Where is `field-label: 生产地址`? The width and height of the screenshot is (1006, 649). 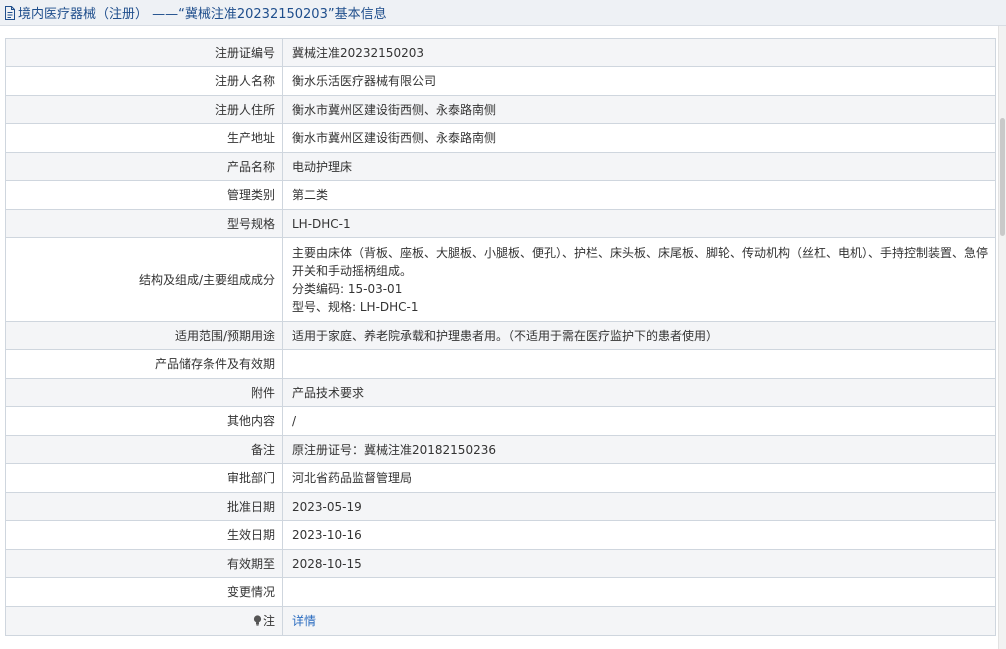 field-label: 生产地址 is located at coordinates (144, 138).